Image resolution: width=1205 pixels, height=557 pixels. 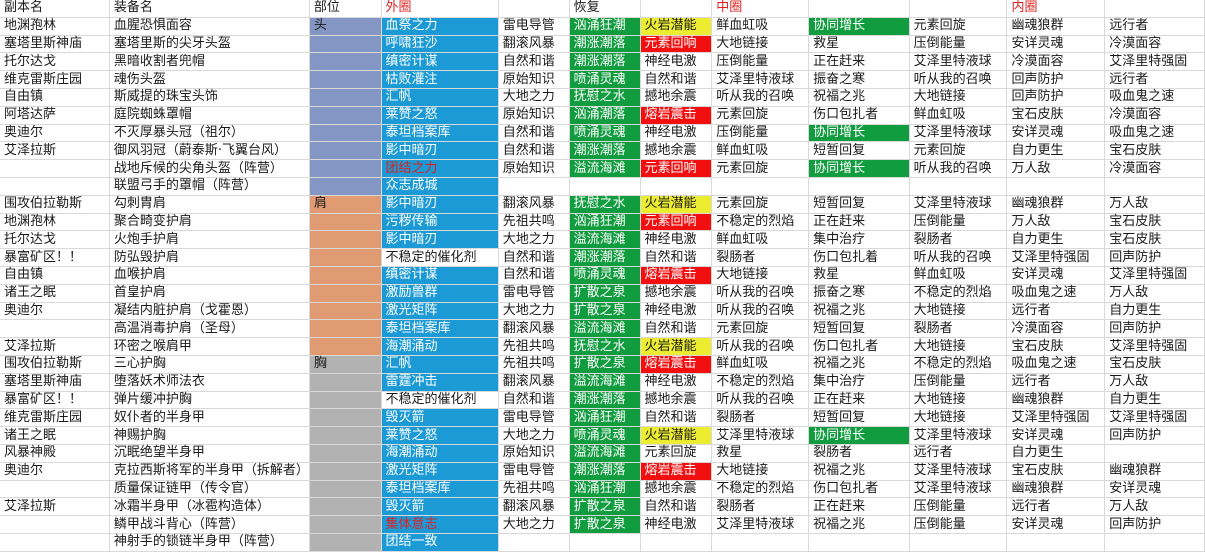 What do you see at coordinates (209, 133) in the screenshot?
I see `cell-item: 不灭厚暴头冠（祖尔）` at bounding box center [209, 133].